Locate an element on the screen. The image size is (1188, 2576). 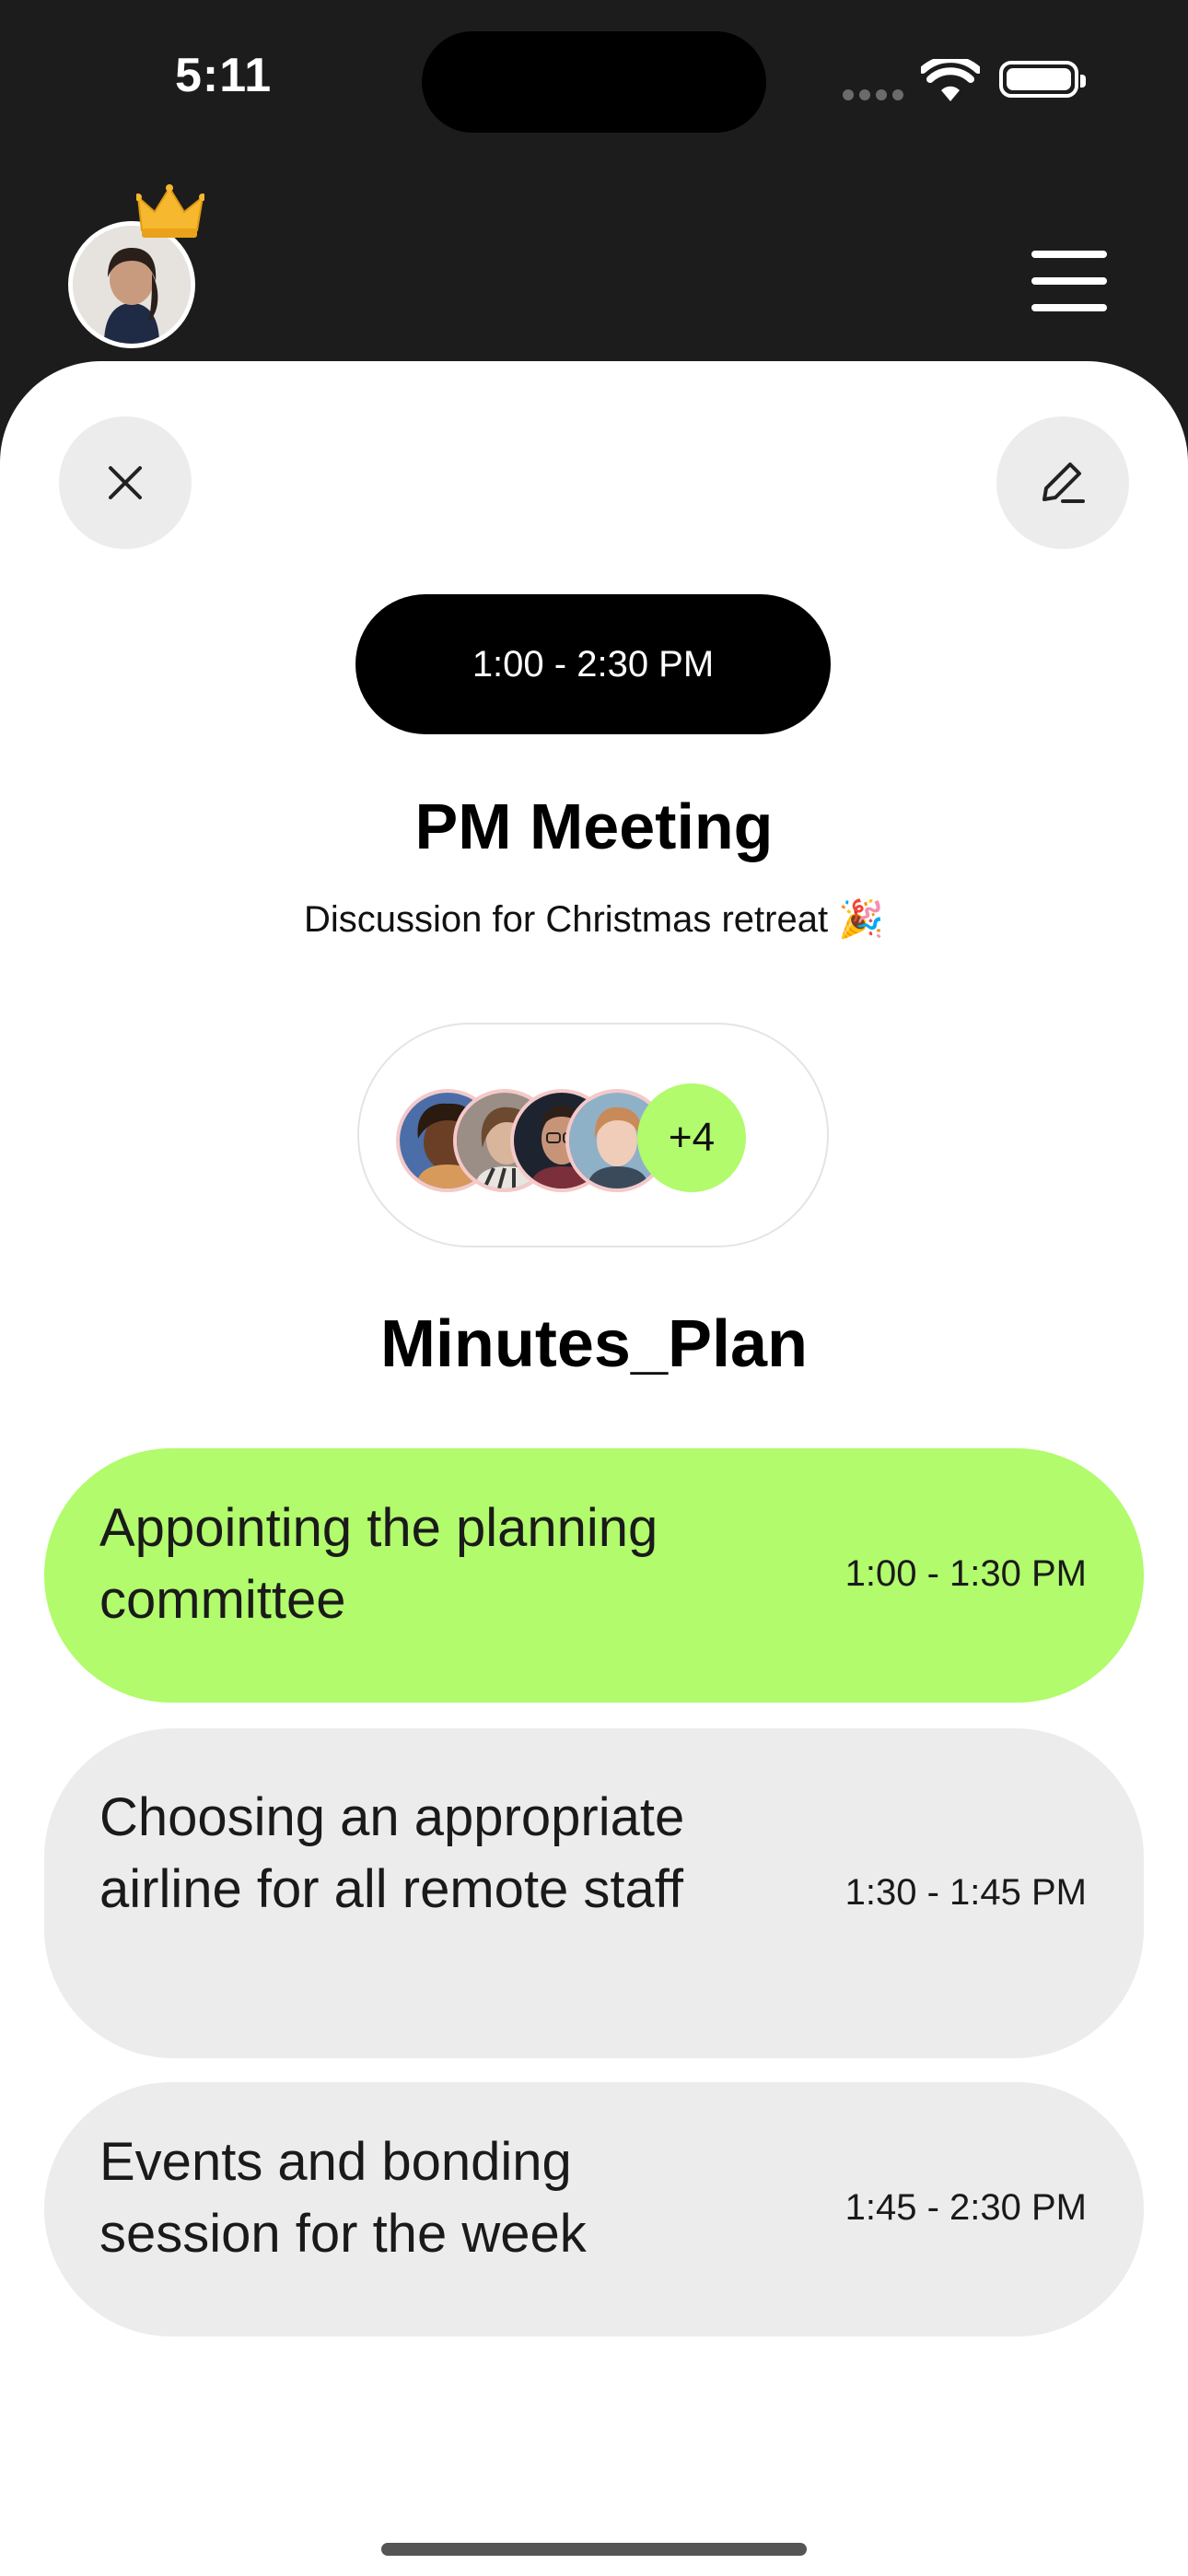
edit-icon is located at coordinates (1063, 483).